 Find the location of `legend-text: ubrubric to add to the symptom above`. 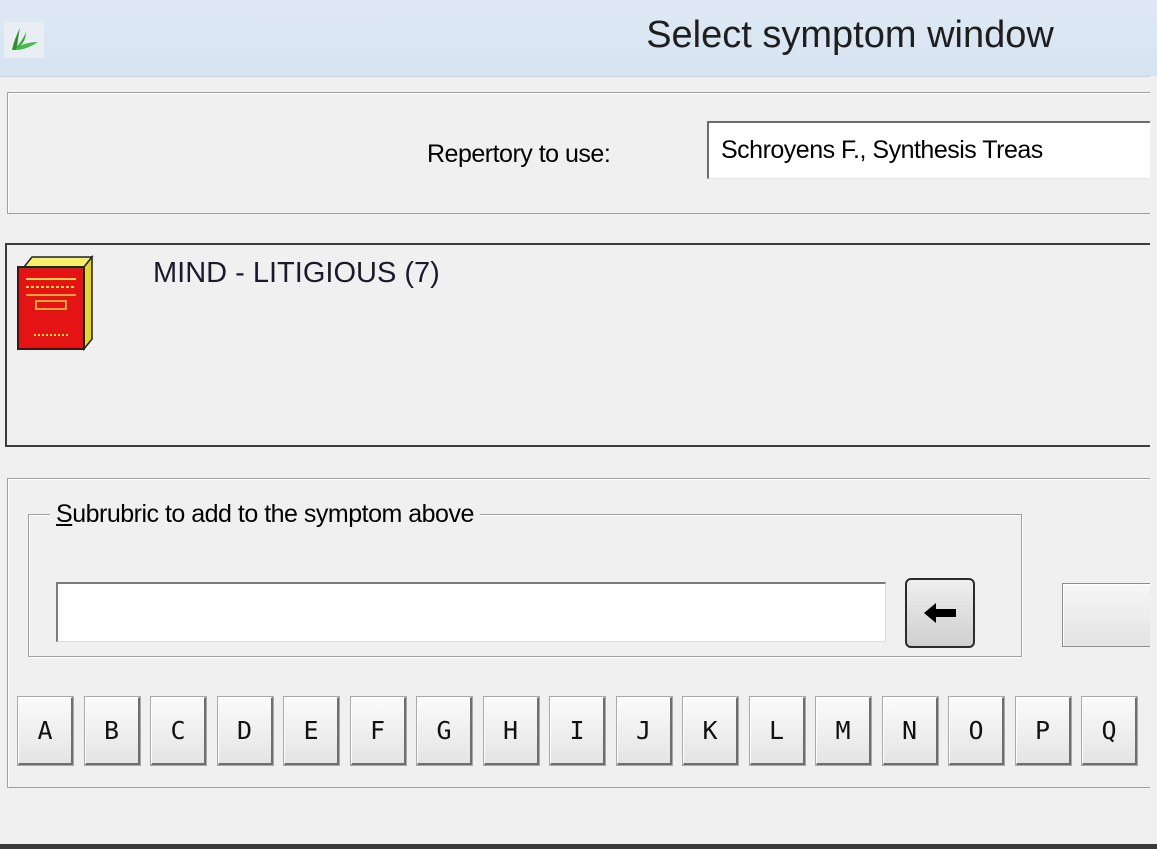

legend-text: ubrubric to add to the symptom above is located at coordinates (273, 514).